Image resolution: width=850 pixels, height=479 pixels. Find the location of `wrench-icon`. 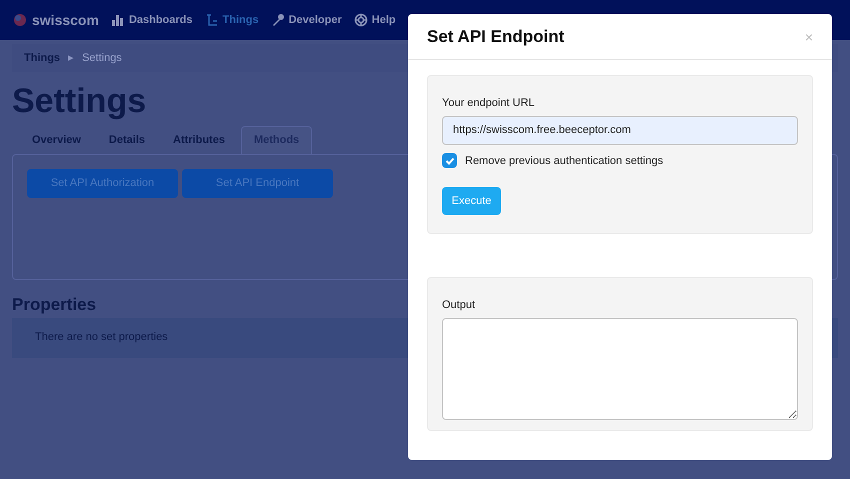

wrench-icon is located at coordinates (277, 20).